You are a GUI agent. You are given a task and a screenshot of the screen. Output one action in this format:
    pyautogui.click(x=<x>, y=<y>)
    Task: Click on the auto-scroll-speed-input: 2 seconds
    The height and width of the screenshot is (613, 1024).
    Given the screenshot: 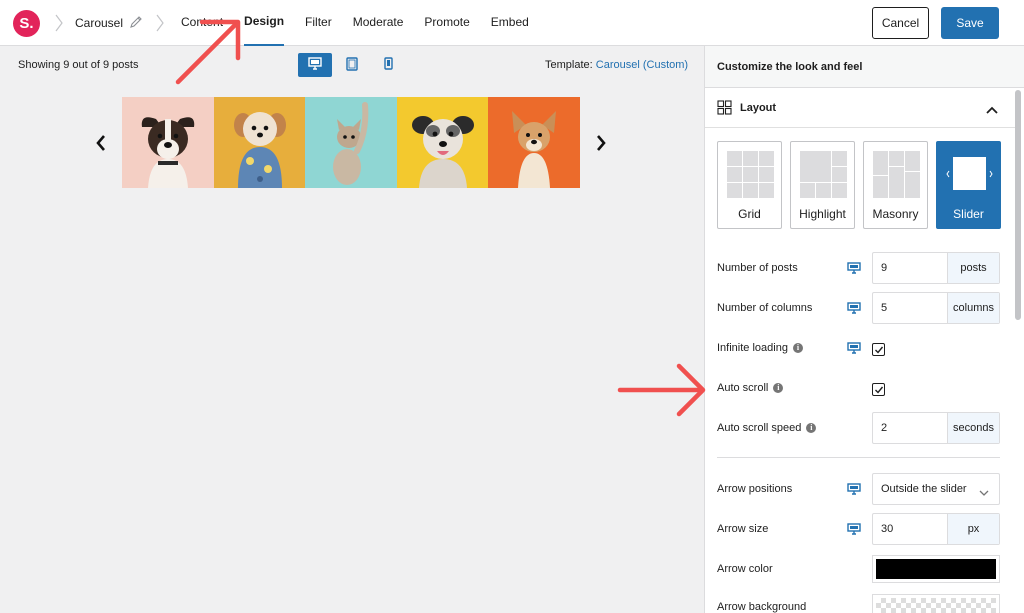 What is the action you would take?
    pyautogui.click(x=936, y=428)
    